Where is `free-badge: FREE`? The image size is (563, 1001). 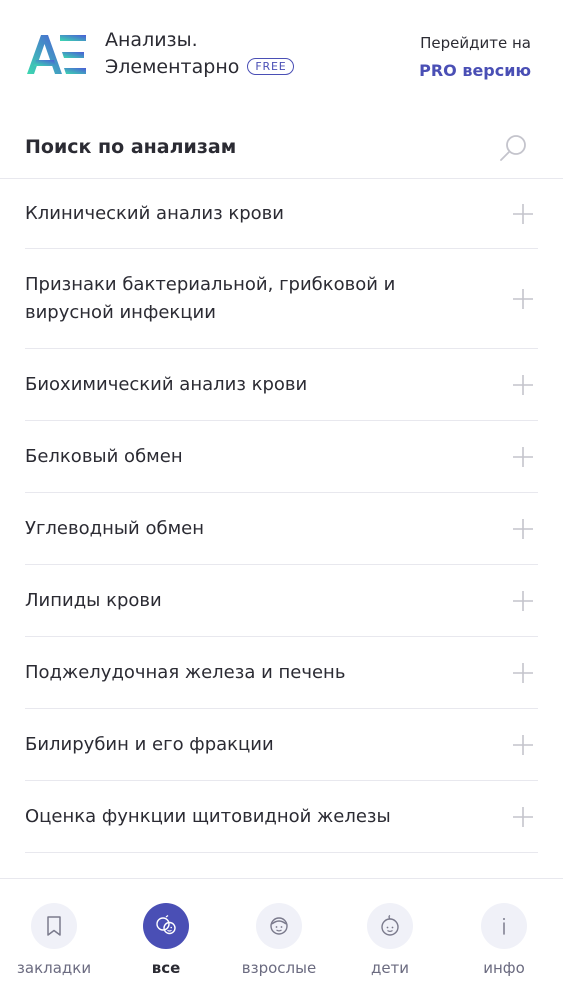 free-badge: FREE is located at coordinates (271, 66).